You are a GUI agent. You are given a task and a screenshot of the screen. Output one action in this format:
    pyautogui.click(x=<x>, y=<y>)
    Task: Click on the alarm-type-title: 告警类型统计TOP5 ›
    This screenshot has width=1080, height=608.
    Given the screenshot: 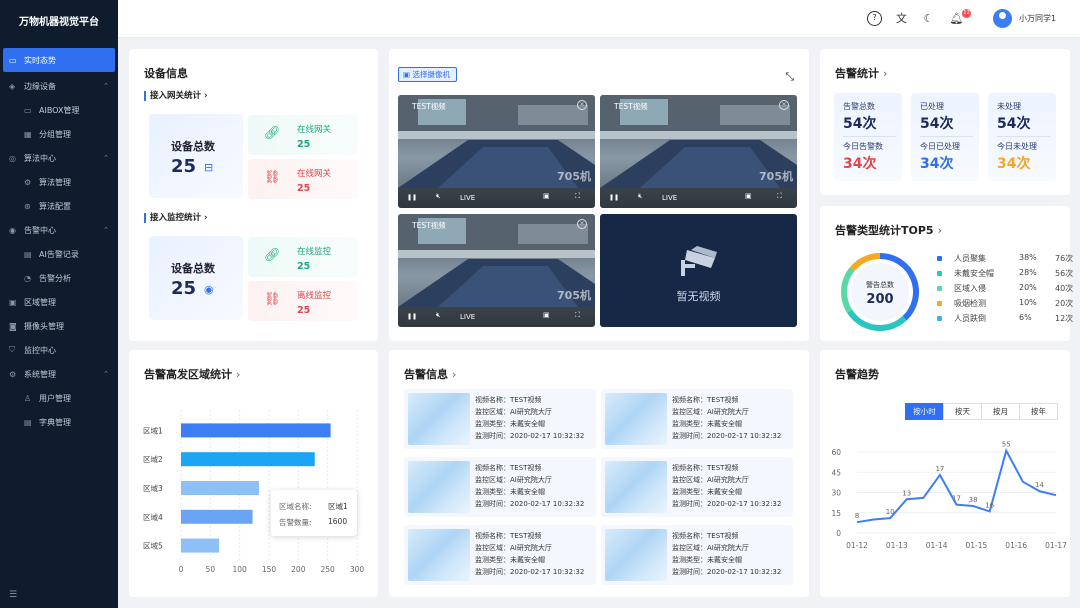 What is the action you would take?
    pyautogui.click(x=888, y=230)
    